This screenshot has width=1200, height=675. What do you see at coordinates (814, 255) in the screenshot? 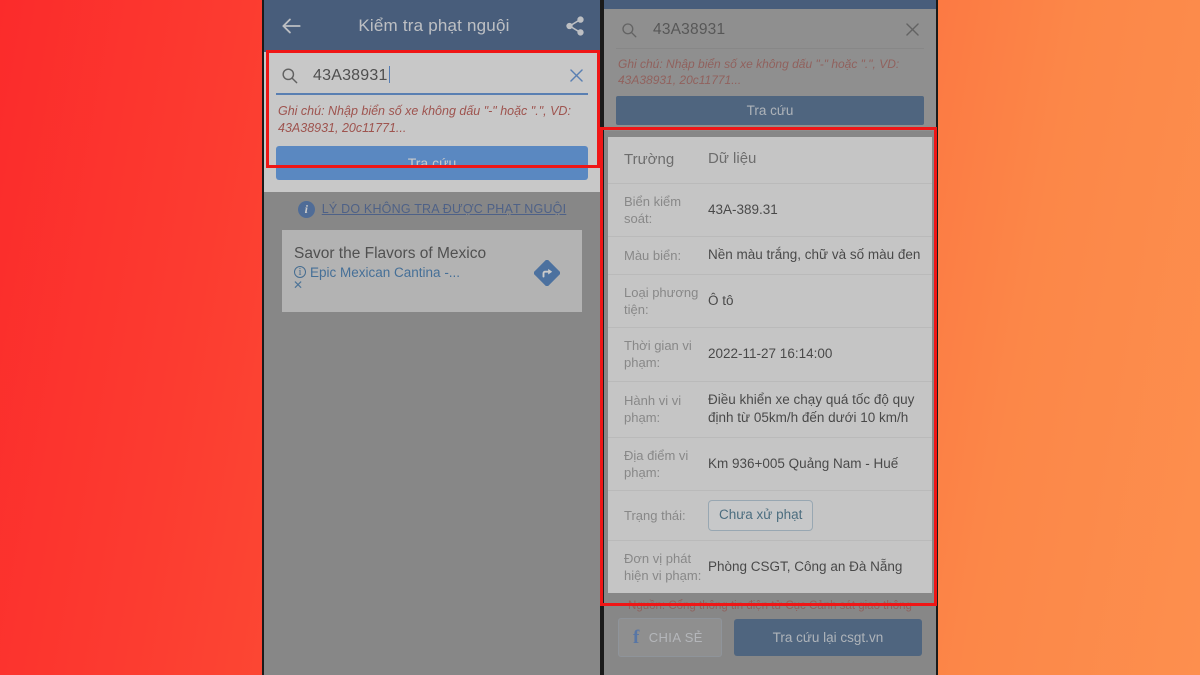
I see `row-value: Nền màu trắng, chữ và số màu đen` at bounding box center [814, 255].